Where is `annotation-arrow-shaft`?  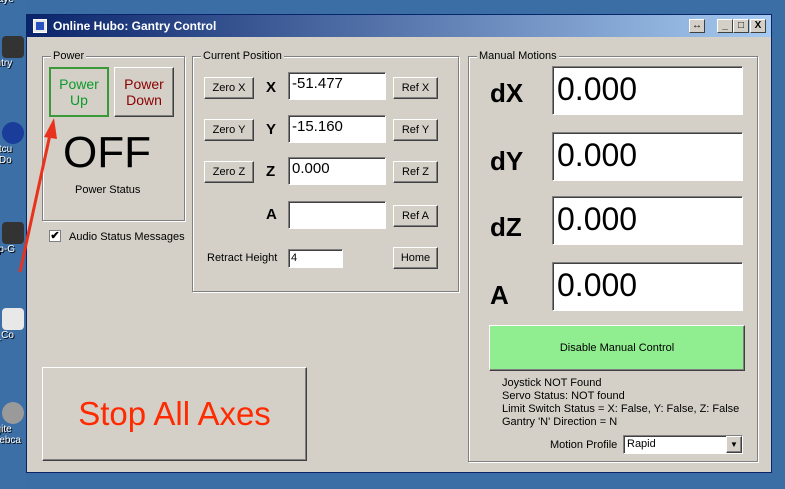
annotation-arrow-shaft is located at coordinates (35, 201).